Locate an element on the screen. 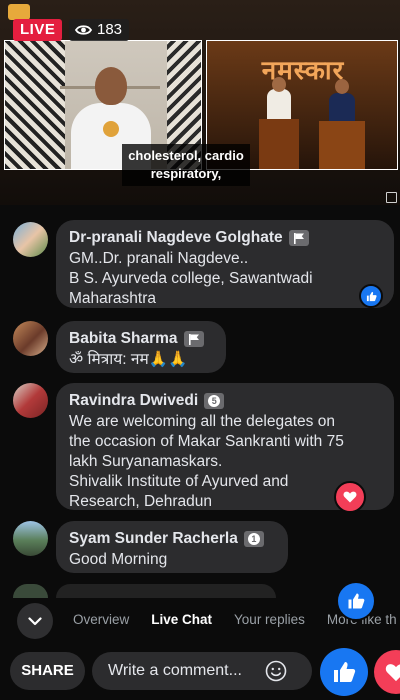 This screenshot has height=700, width=400. collapse-chat-button is located at coordinates (35, 621).